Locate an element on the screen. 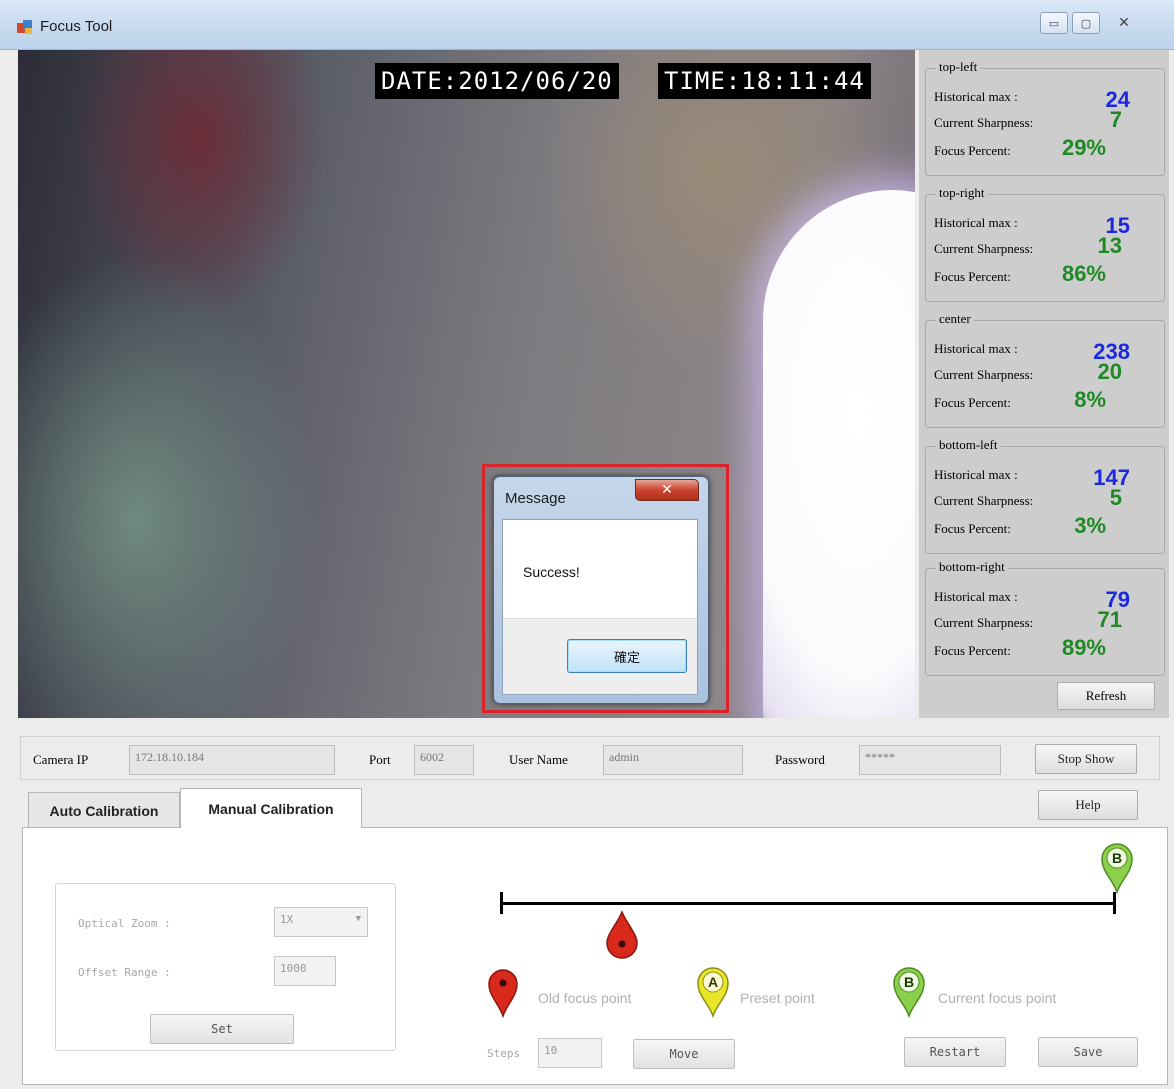 The height and width of the screenshot is (1089, 1174). port-field: 6002 is located at coordinates (444, 760).